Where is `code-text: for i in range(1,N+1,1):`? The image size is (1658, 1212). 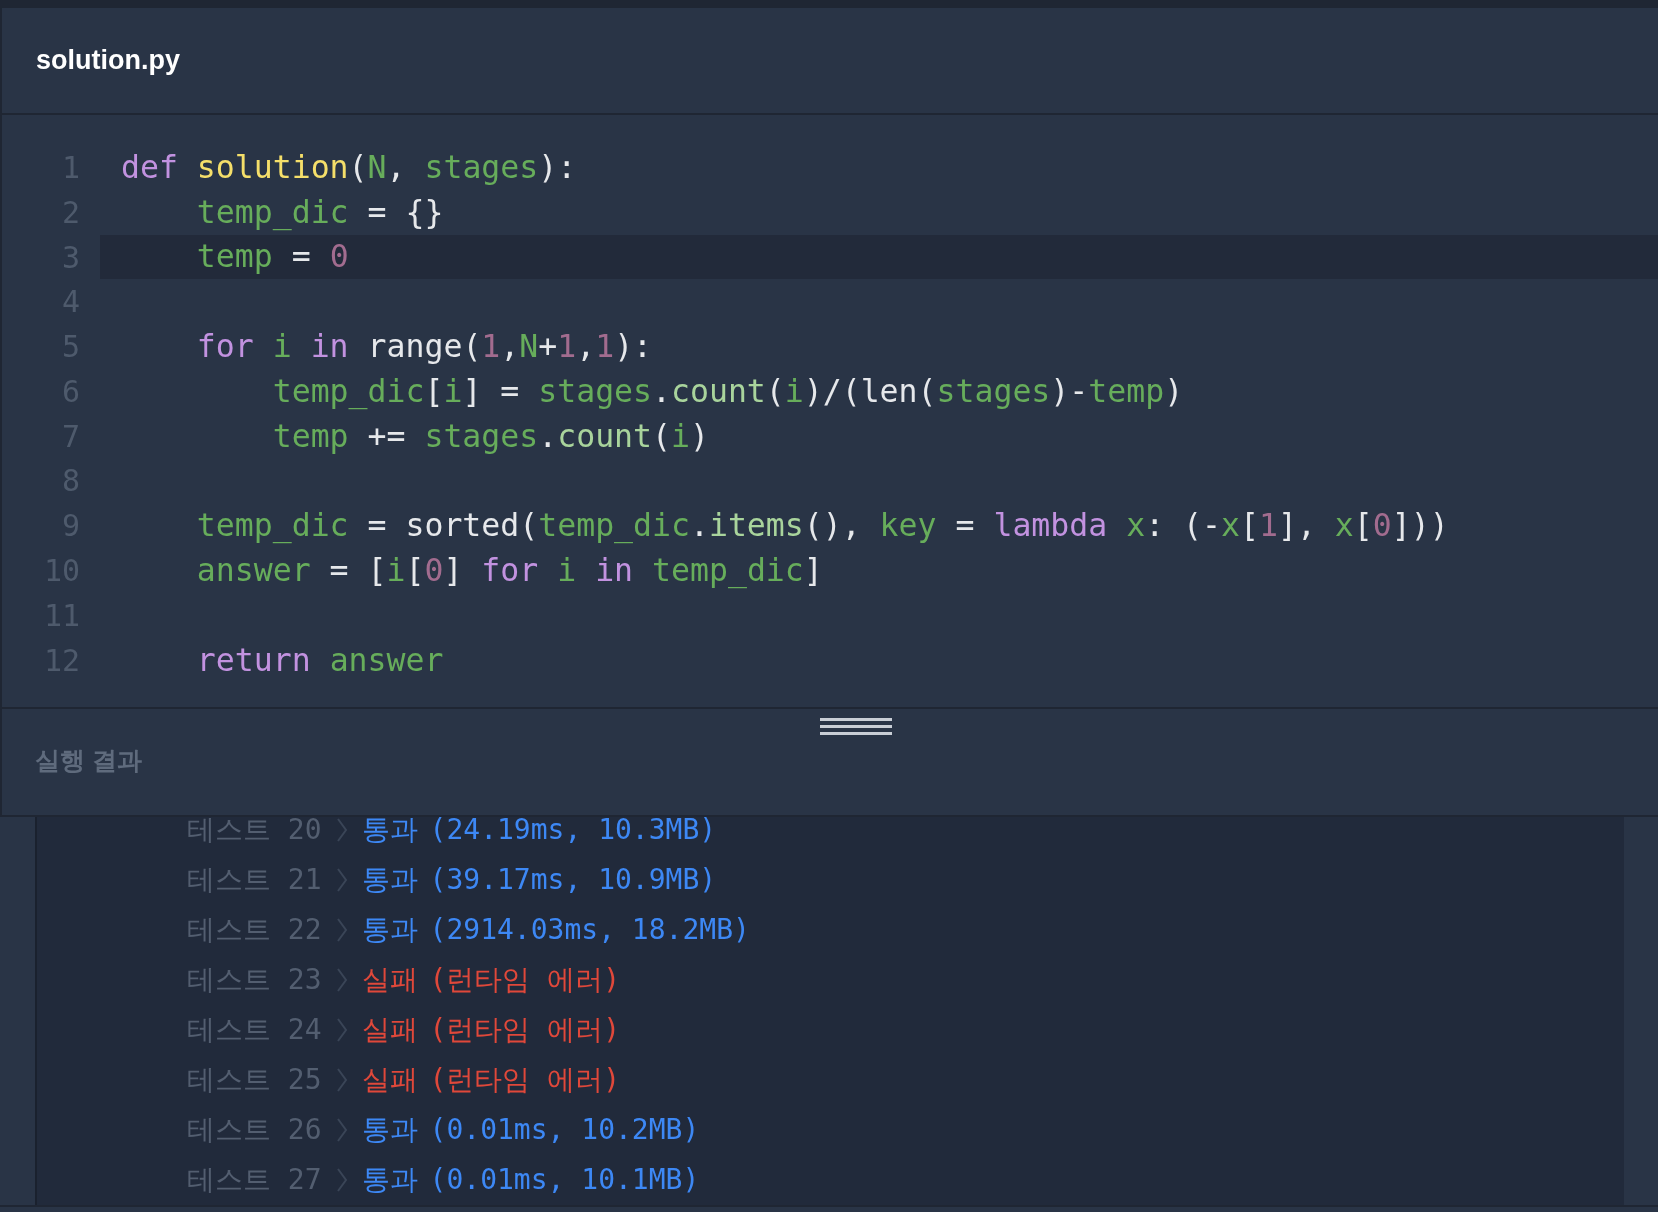 code-text: for i in range(1,N+1,1): is located at coordinates (424, 346).